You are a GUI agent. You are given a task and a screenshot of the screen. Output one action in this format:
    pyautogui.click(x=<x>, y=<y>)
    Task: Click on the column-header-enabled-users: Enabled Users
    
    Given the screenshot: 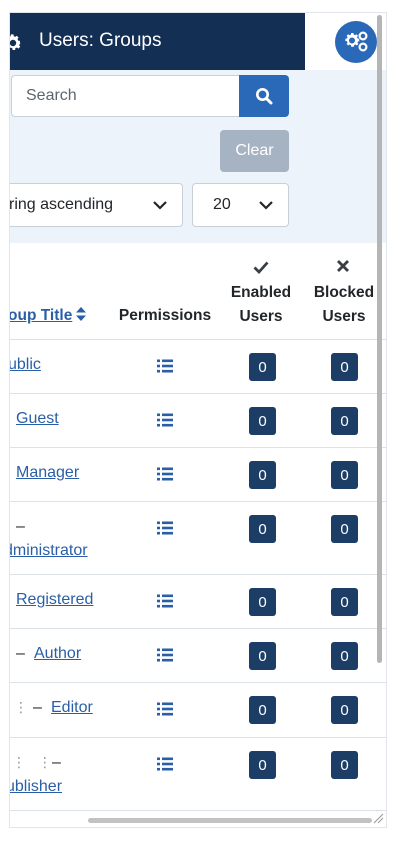 What is the action you would take?
    pyautogui.click(x=261, y=305)
    